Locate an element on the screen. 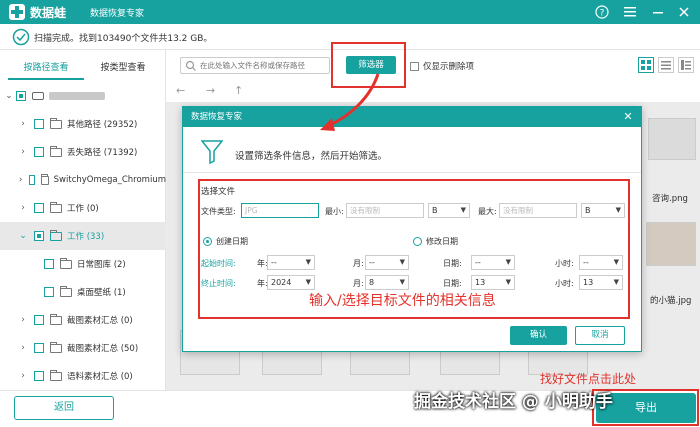 The width and height of the screenshot is (700, 427). tree-row-drive: ⌄ is located at coordinates (83, 96).